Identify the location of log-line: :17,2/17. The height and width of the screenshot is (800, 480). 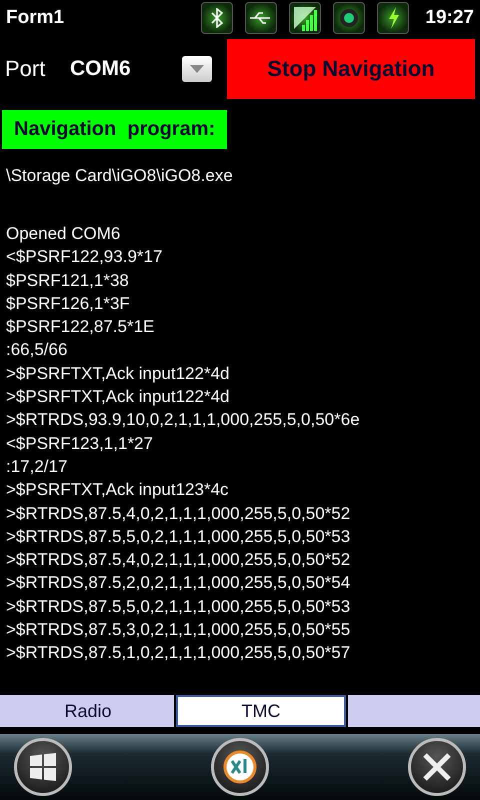
(37, 467).